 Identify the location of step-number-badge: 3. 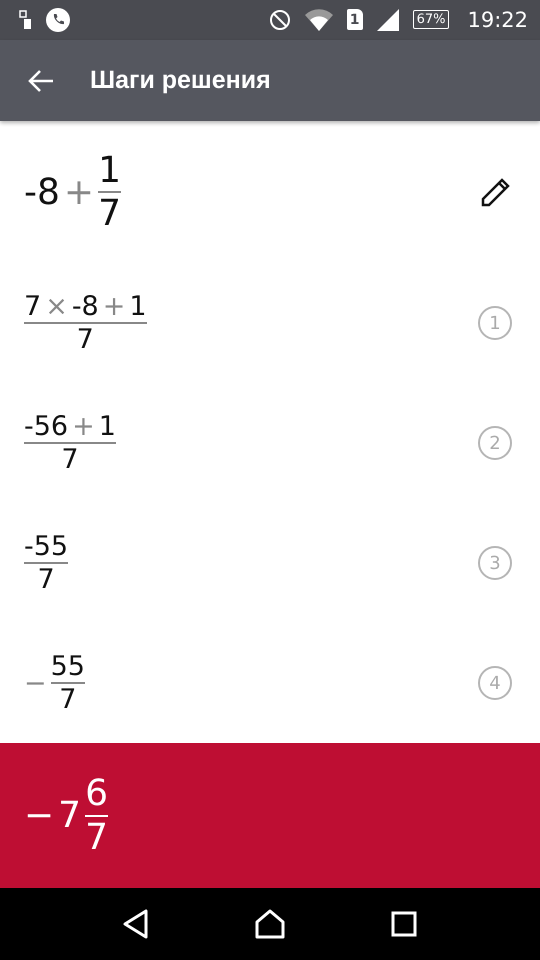
(495, 563).